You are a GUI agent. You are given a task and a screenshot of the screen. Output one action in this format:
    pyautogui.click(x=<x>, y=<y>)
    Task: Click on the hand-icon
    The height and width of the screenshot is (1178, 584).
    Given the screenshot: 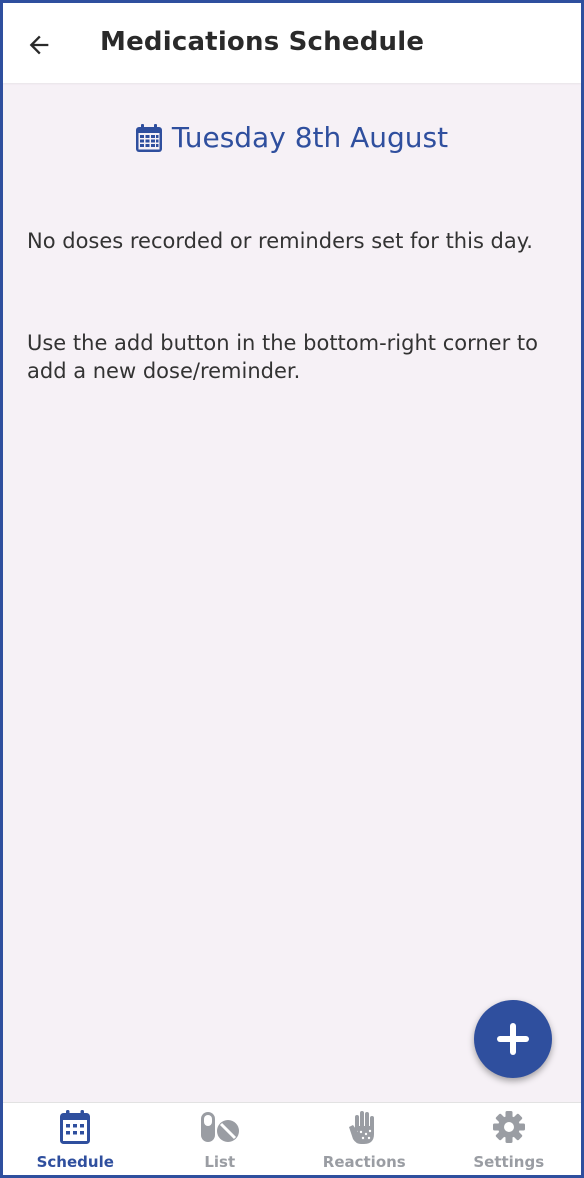 What is the action you would take?
    pyautogui.click(x=362, y=1127)
    